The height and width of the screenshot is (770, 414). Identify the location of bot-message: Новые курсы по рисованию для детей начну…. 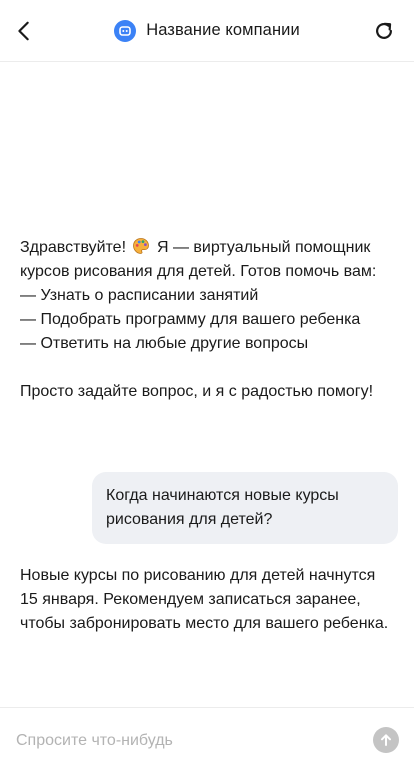
(208, 600).